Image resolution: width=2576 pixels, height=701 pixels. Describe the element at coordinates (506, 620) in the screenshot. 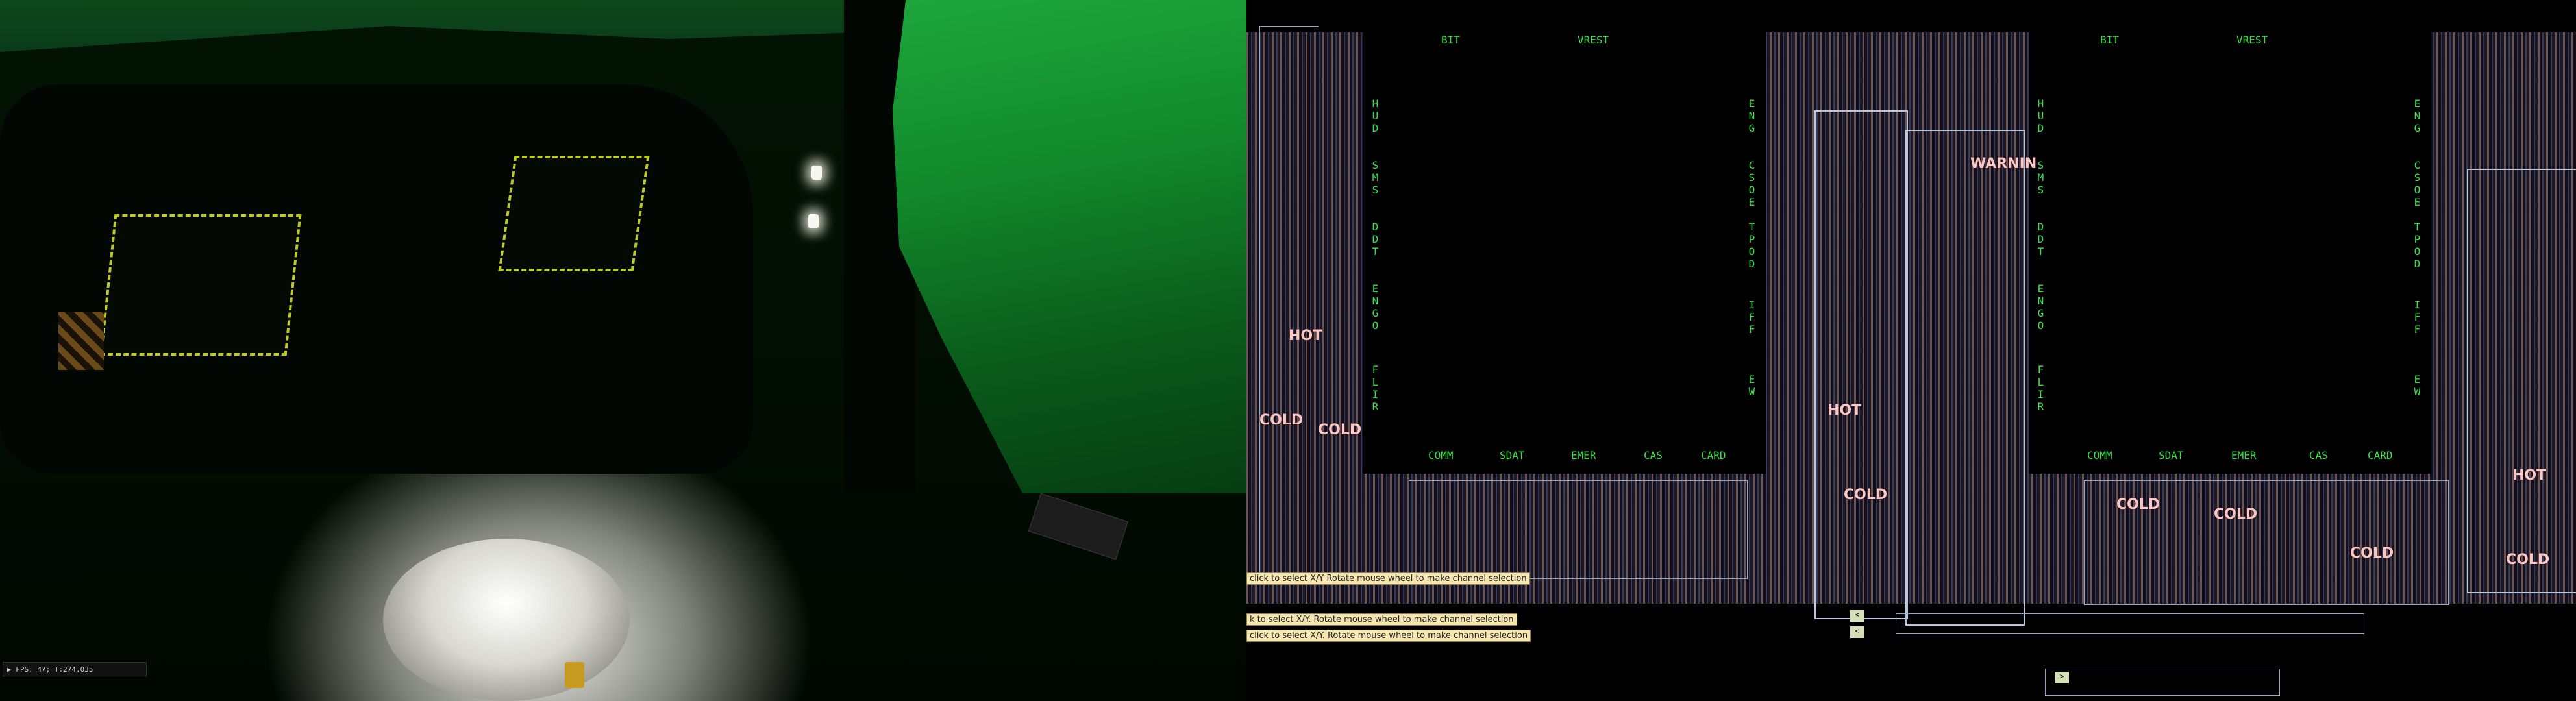

I see `pilot-helmet` at that location.